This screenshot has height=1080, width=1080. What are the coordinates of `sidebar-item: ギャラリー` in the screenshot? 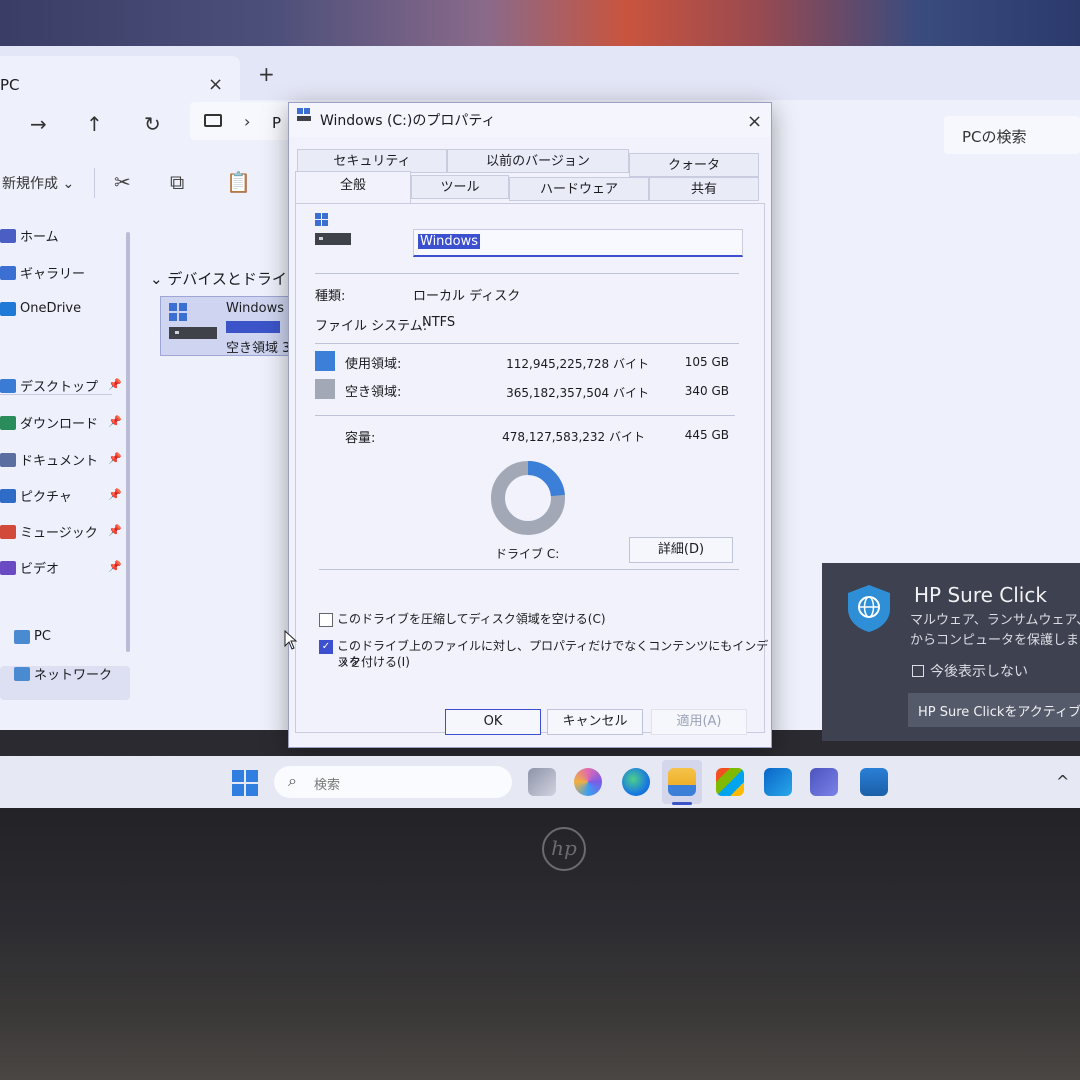 It's located at (42, 272).